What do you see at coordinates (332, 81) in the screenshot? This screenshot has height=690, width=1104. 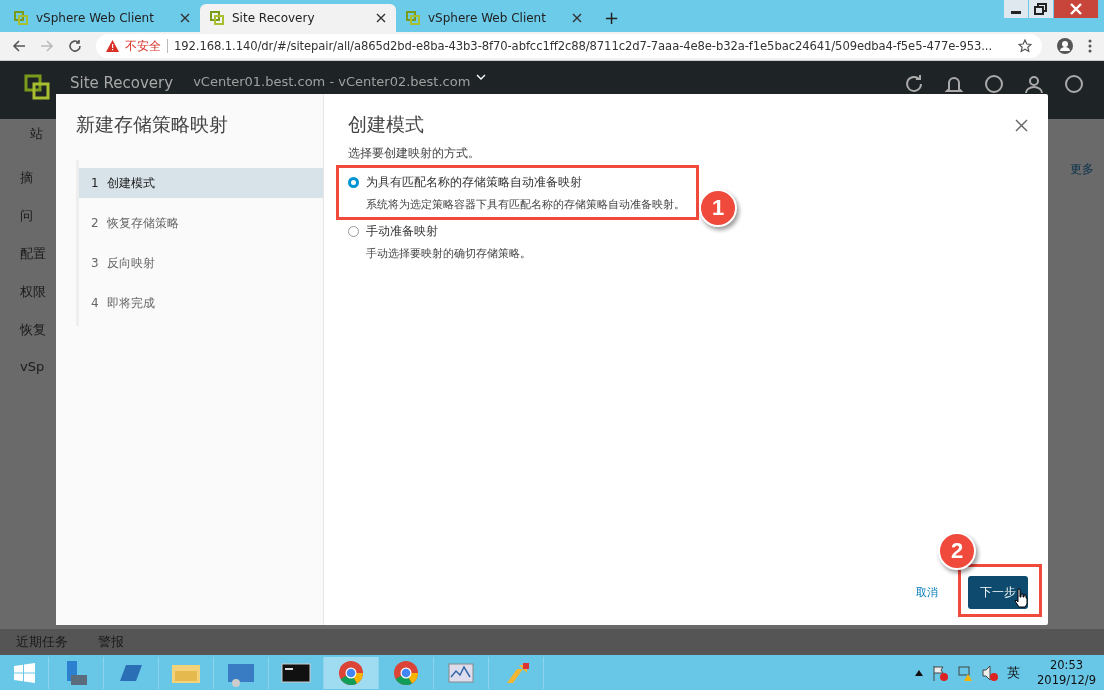 I see `site-pair-selector: vCenter01.best.com - vCenter02.best.com` at bounding box center [332, 81].